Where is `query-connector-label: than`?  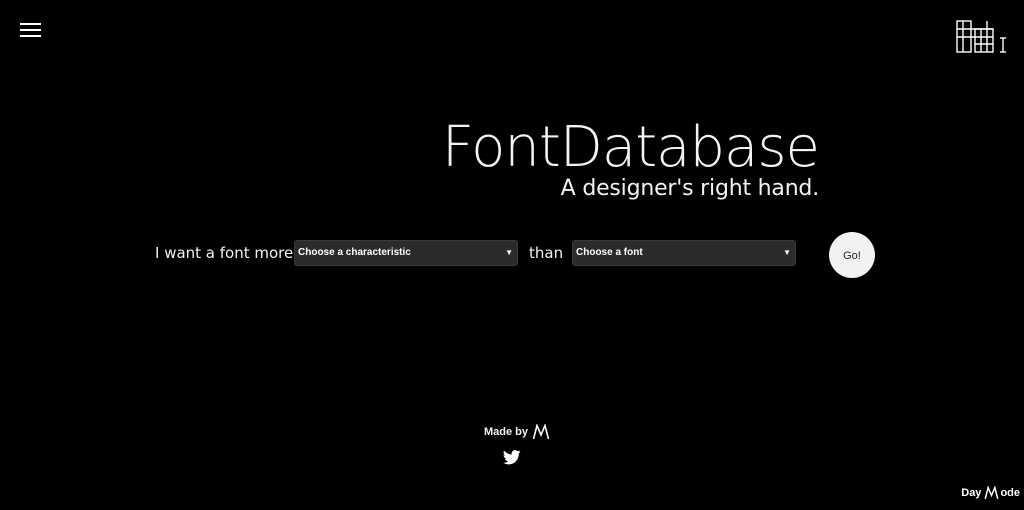
query-connector-label: than is located at coordinates (546, 253).